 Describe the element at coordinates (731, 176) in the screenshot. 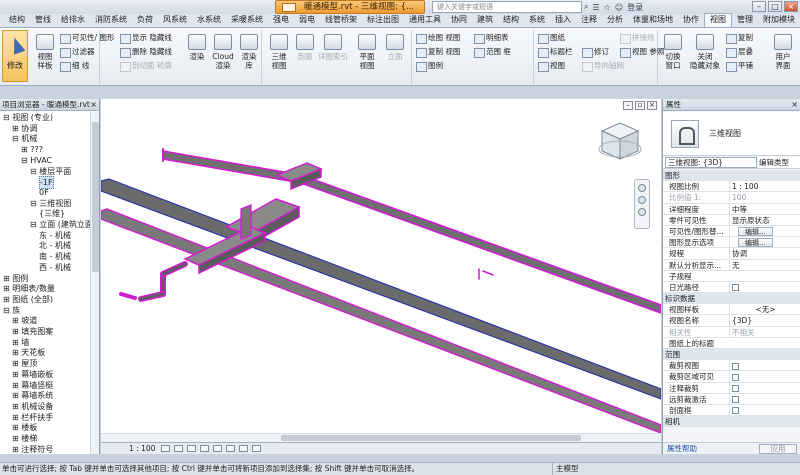

I see `property-category: 图形` at that location.